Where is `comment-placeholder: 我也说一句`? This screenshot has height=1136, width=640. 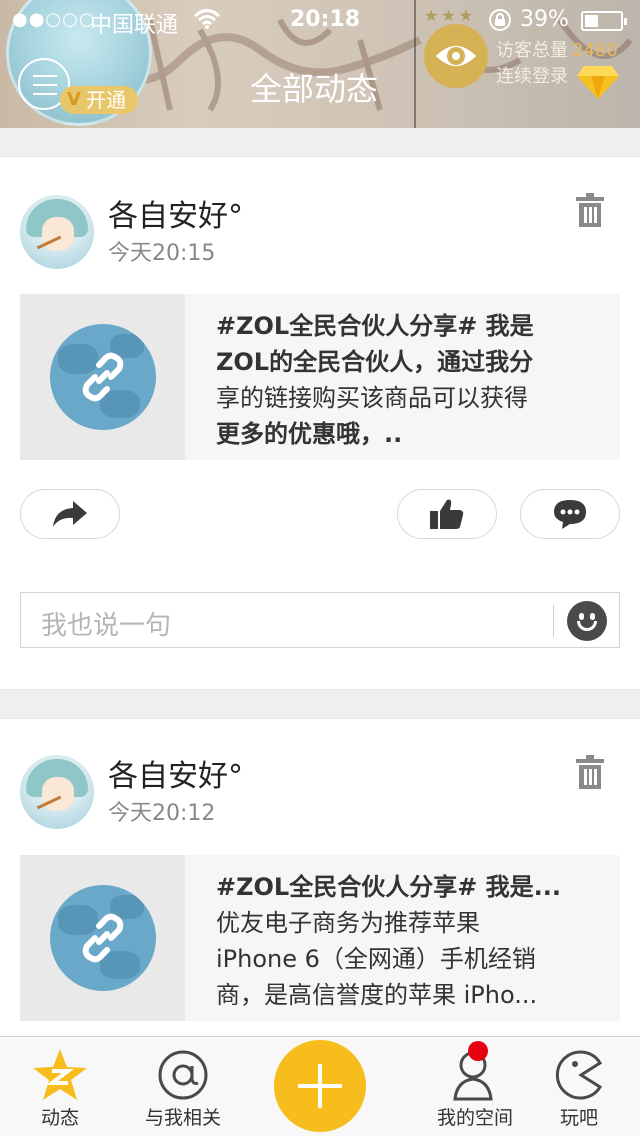 comment-placeholder: 我也说一句 is located at coordinates (106, 626).